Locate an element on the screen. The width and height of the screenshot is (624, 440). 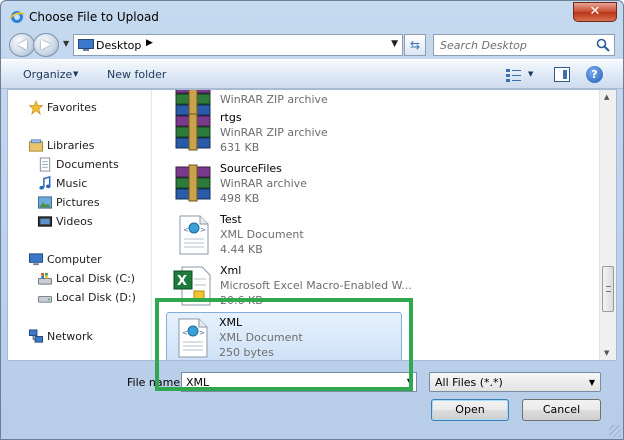
svg-text: X is located at coordinates (182, 281).